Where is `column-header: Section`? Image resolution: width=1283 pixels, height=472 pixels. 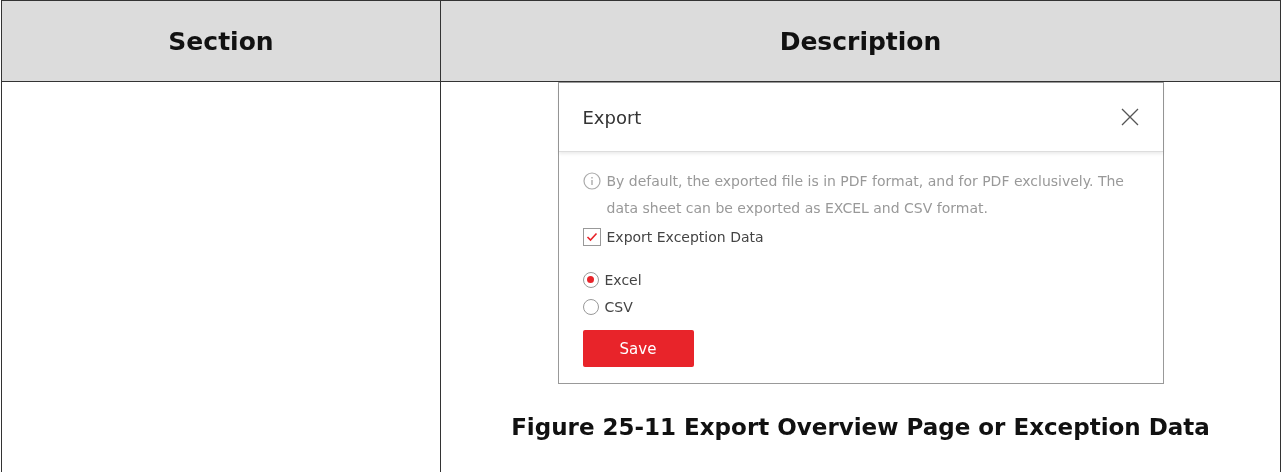 column-header: Section is located at coordinates (221, 41).